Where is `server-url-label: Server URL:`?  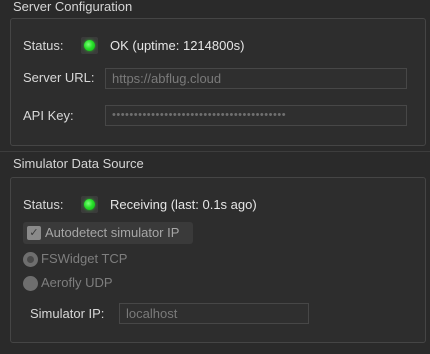 server-url-label: Server URL: is located at coordinates (59, 77).